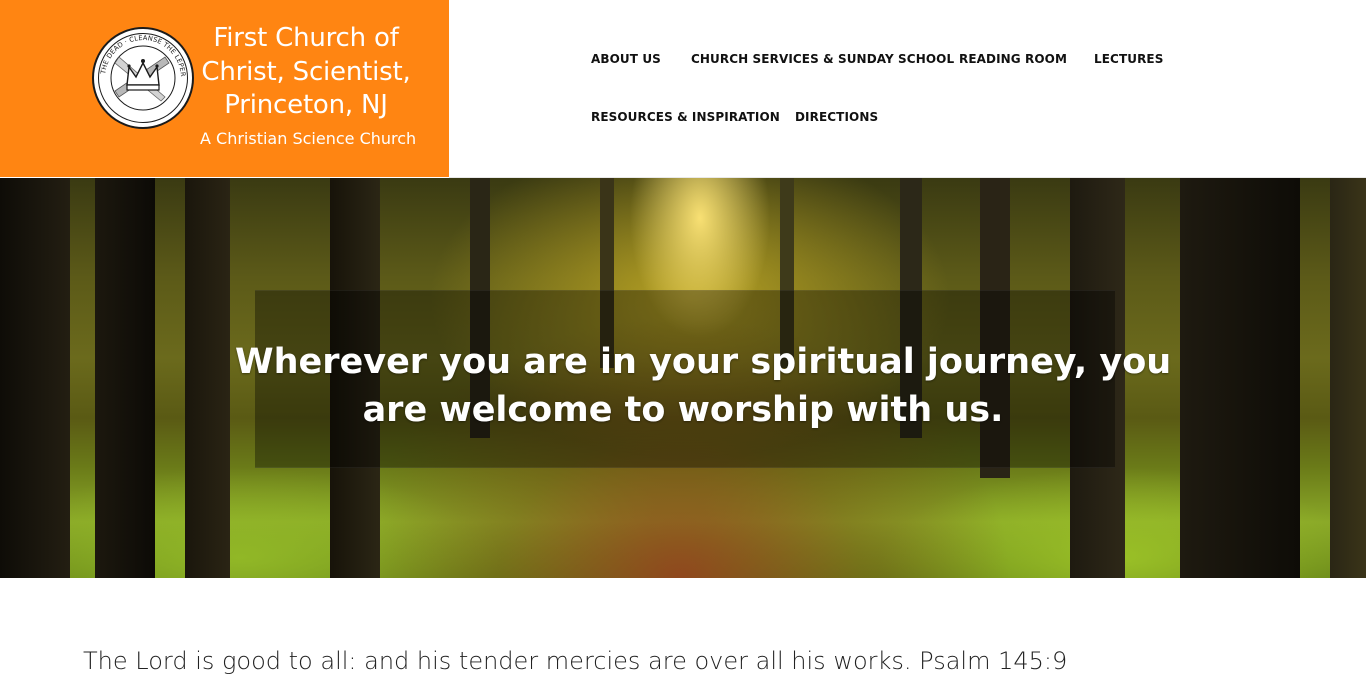 The image size is (1366, 676). What do you see at coordinates (1013, 59) in the screenshot?
I see `nav-reading-room: READING ROOM` at bounding box center [1013, 59].